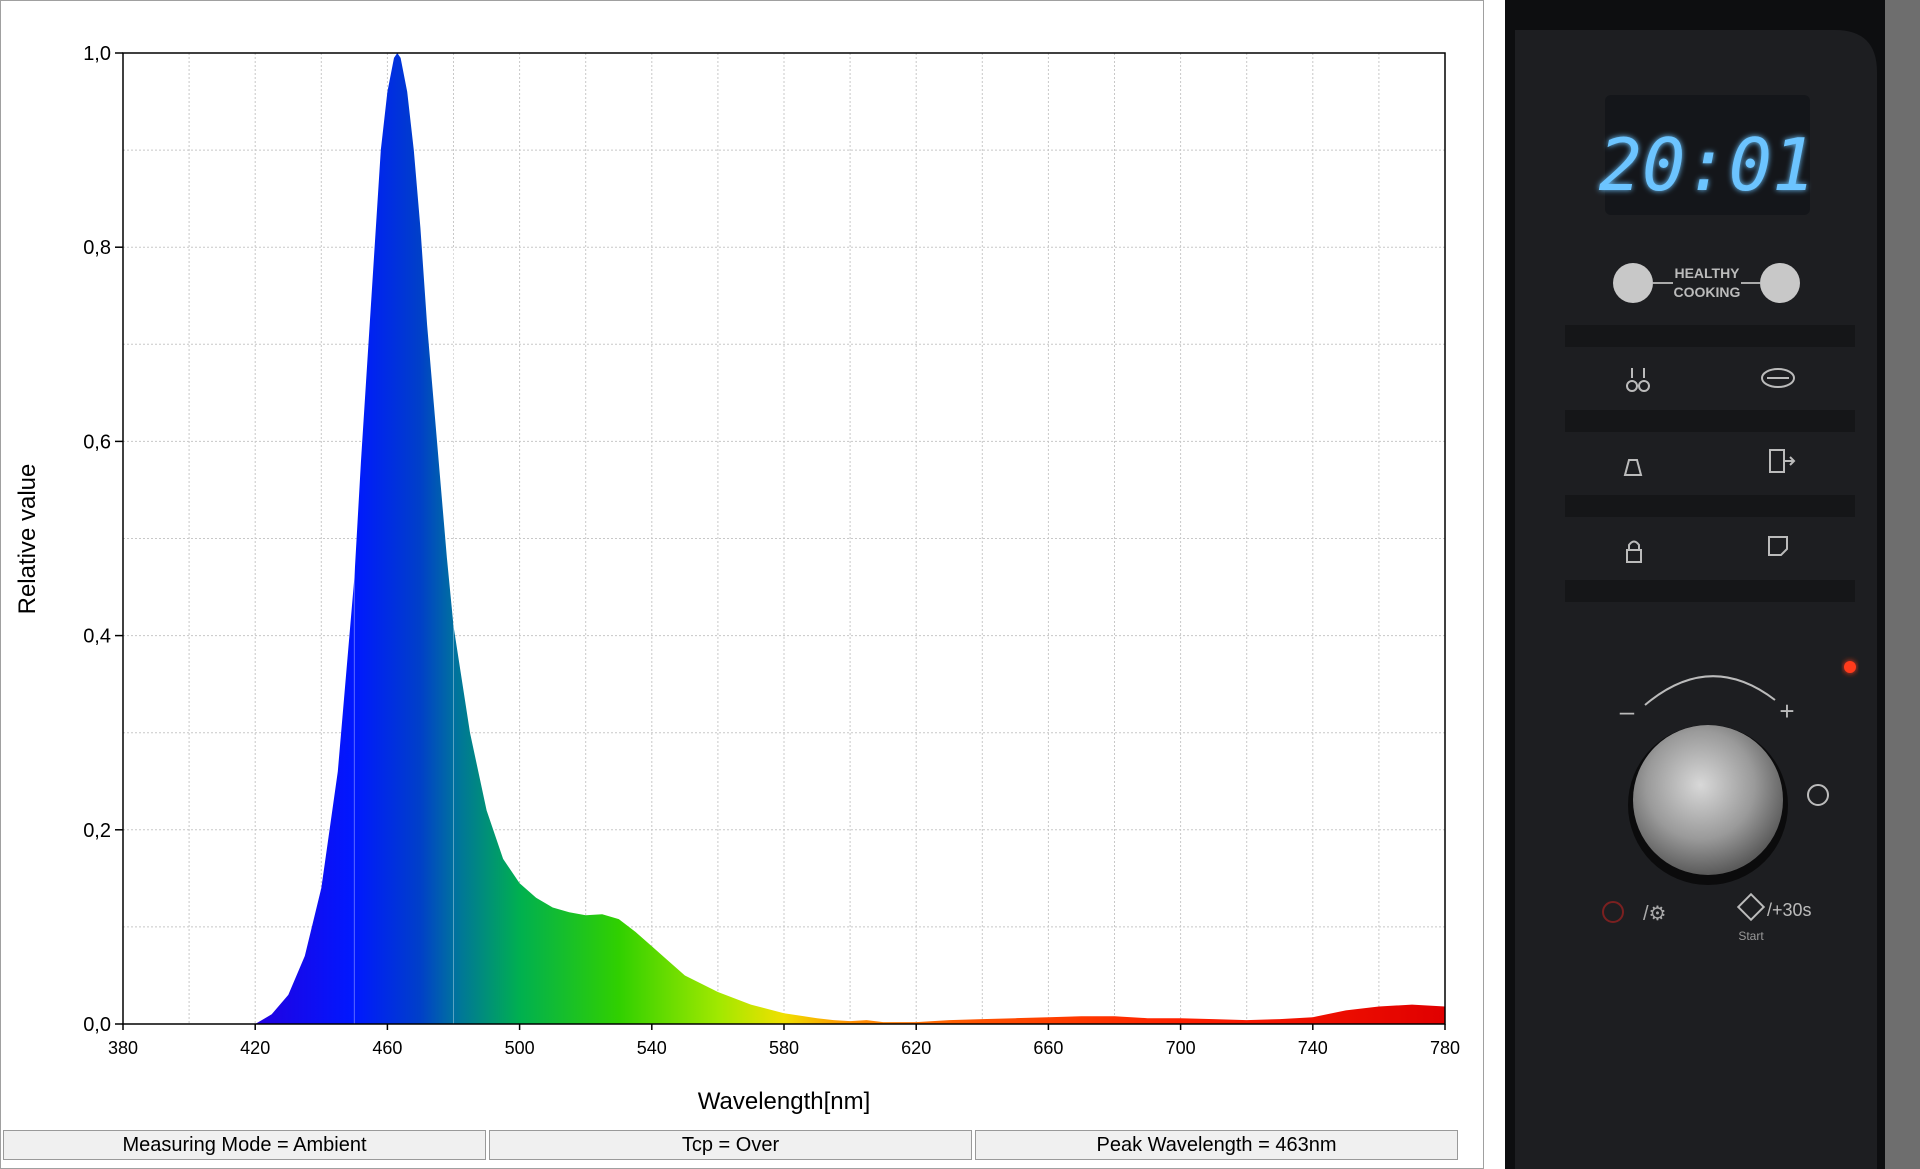 Image resolution: width=1920 pixels, height=1169 pixels. Describe the element at coordinates (244, 1145) in the screenshot. I see `status-measuring-mode: Measuring Mode = Ambient` at that location.